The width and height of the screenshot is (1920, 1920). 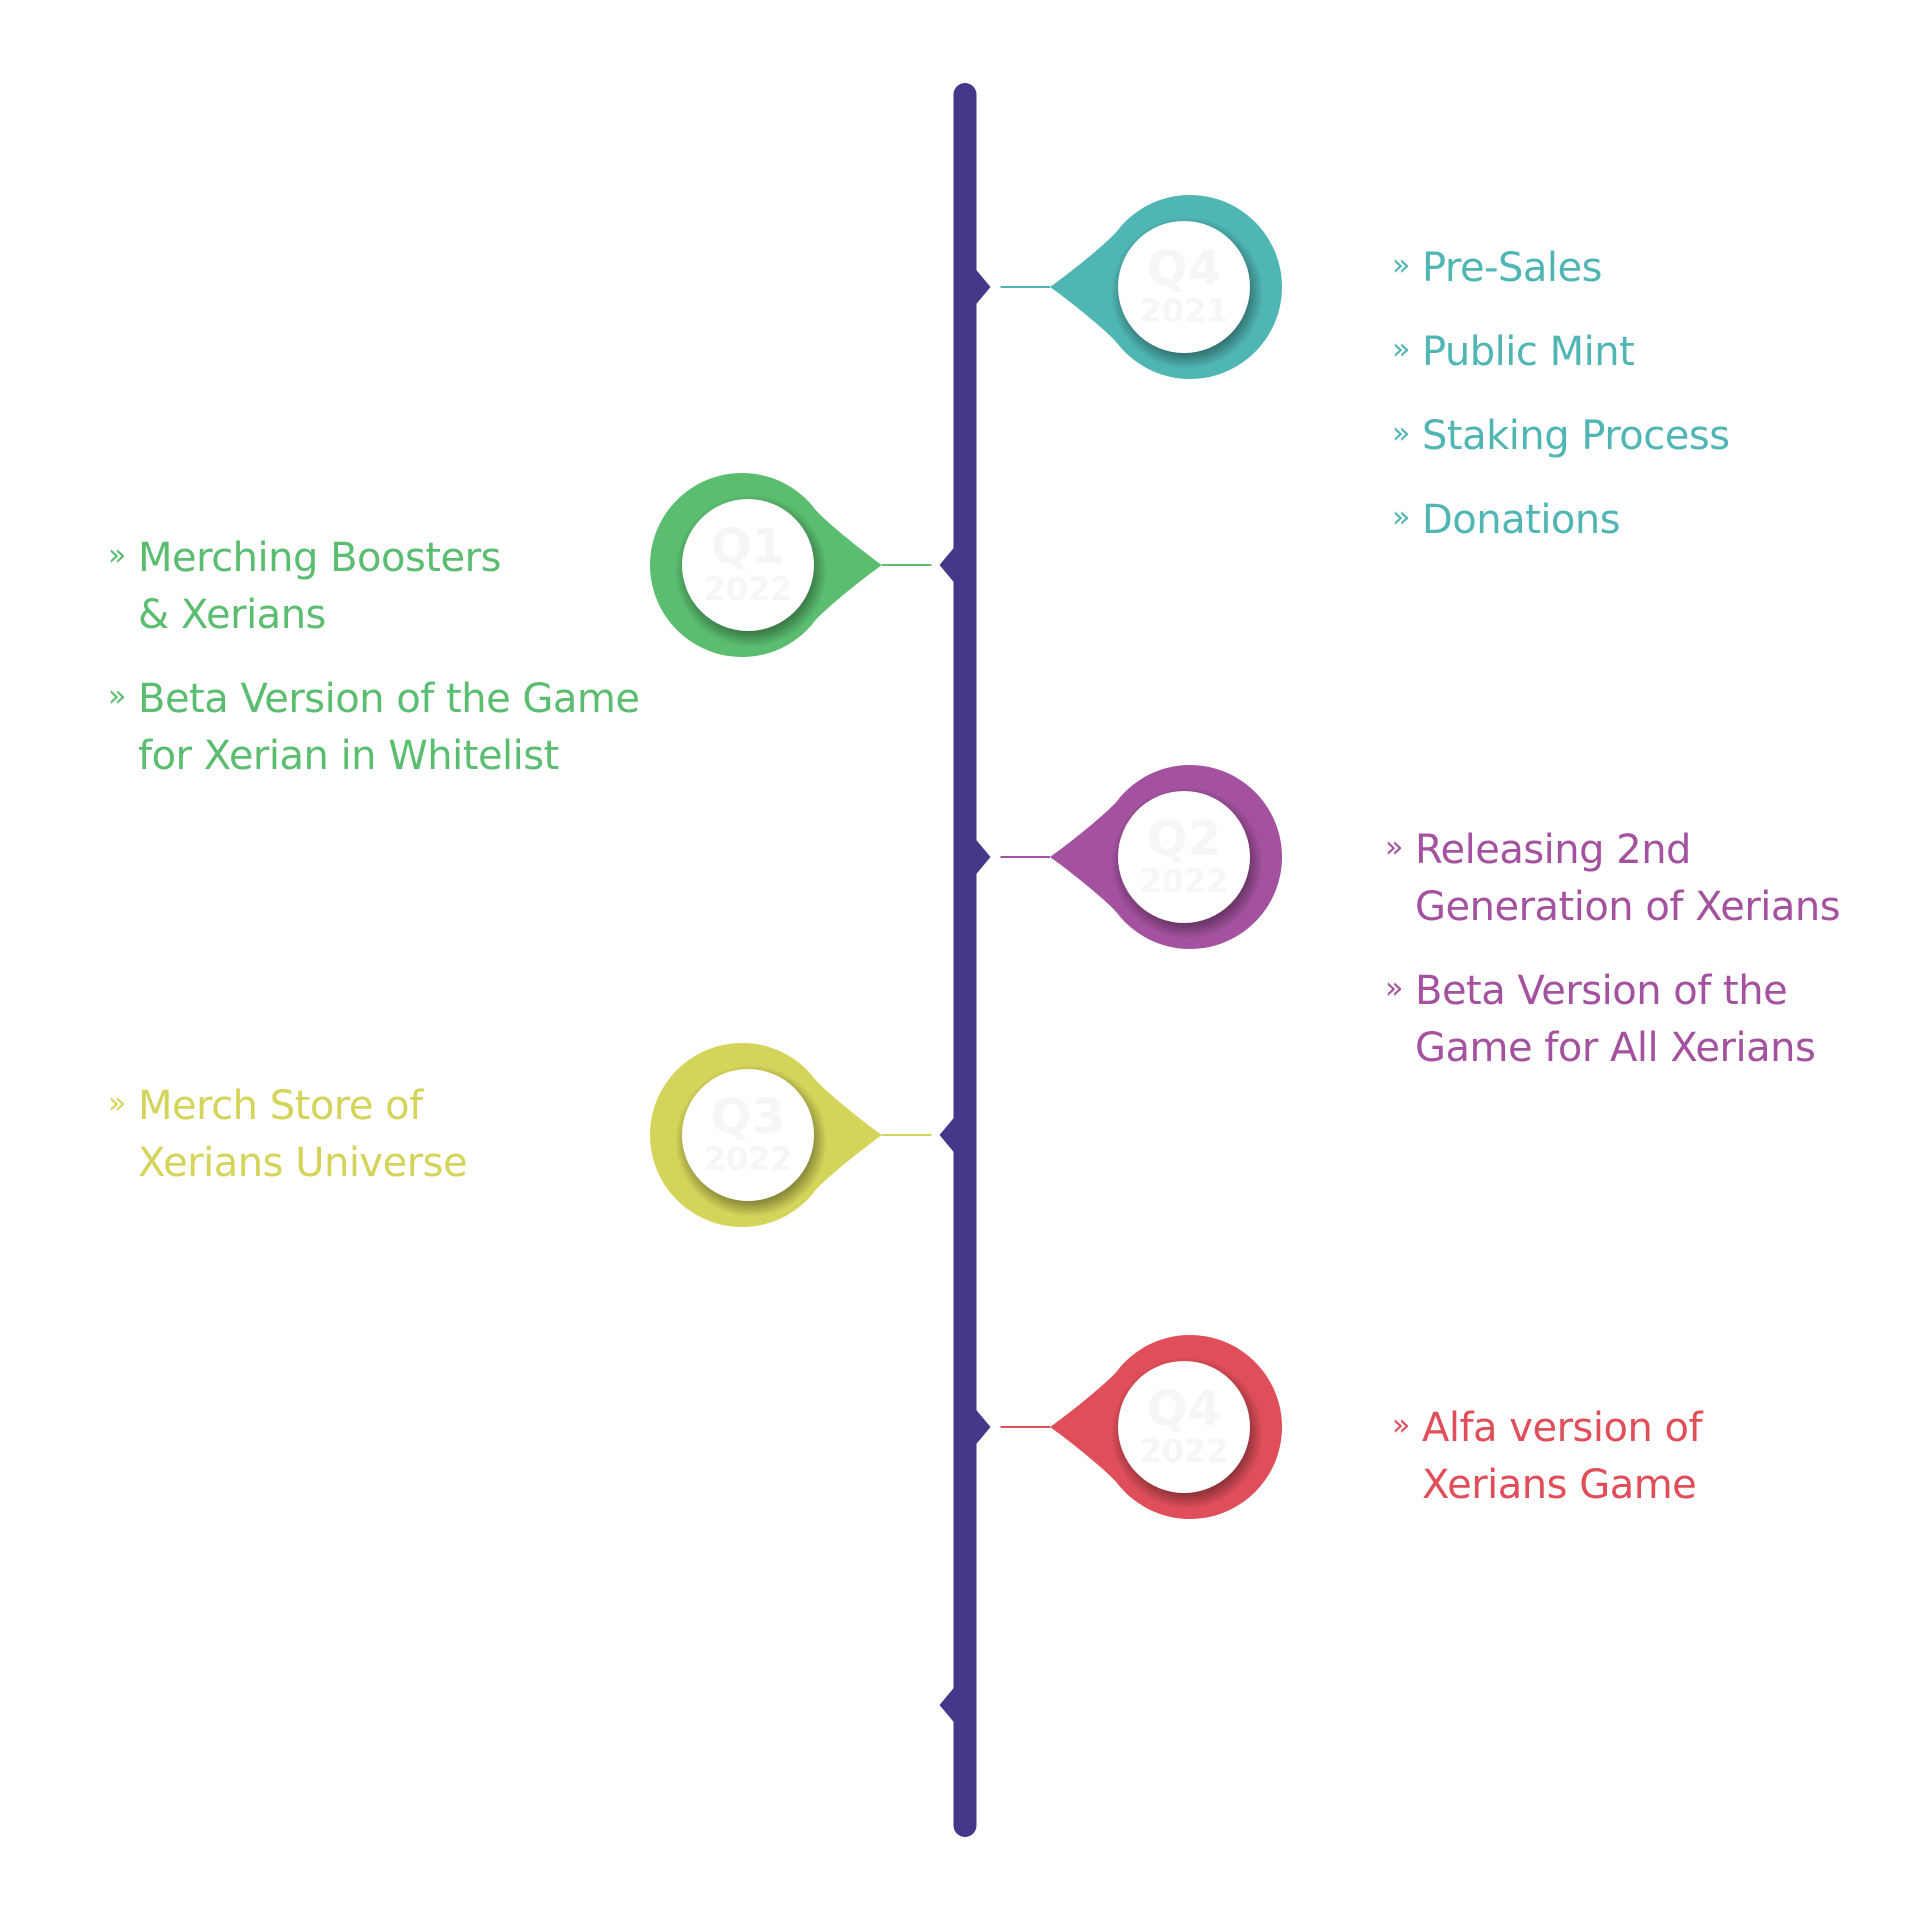 What do you see at coordinates (280, 1106) in the screenshot?
I see `item-text-line: Merch Store of` at bounding box center [280, 1106].